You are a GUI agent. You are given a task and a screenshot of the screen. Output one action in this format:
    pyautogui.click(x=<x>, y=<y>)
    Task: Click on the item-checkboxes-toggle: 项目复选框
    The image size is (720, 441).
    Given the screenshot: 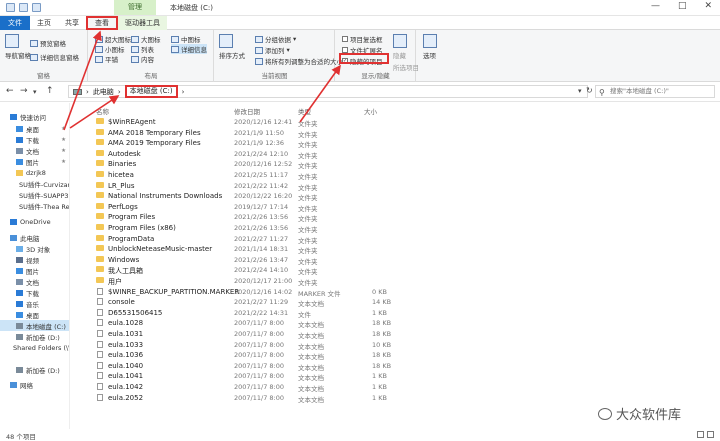 What is the action you would take?
    pyautogui.click(x=362, y=39)
    